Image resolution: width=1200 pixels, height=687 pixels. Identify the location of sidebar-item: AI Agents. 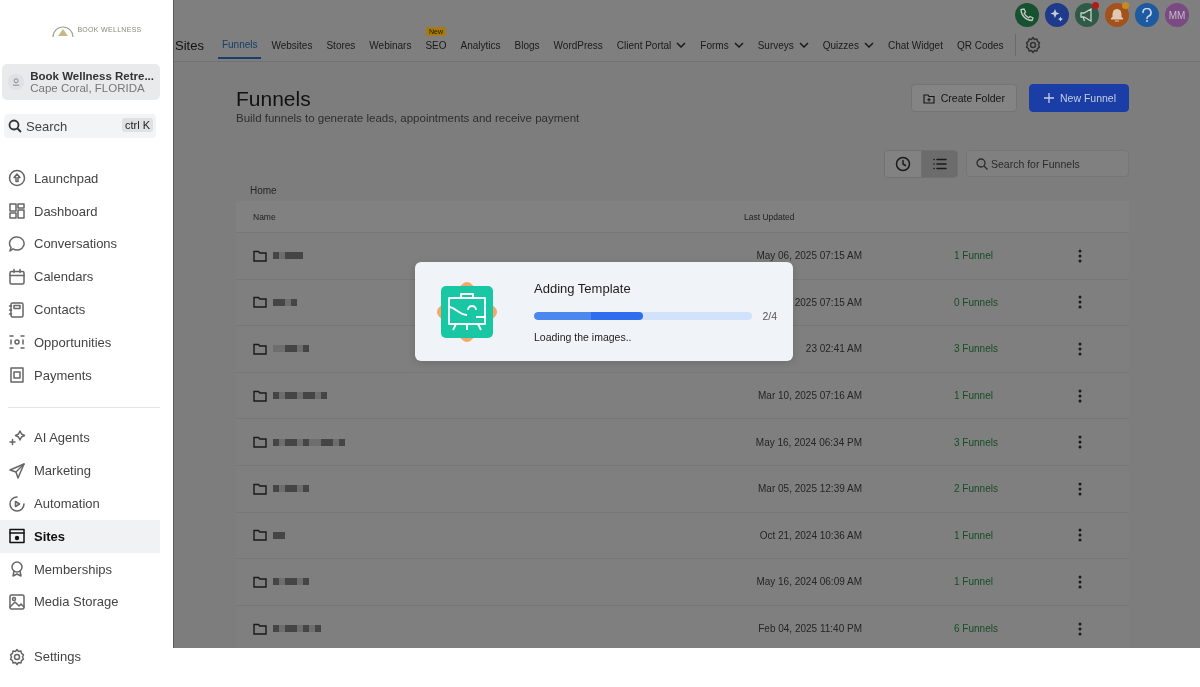
(80, 438).